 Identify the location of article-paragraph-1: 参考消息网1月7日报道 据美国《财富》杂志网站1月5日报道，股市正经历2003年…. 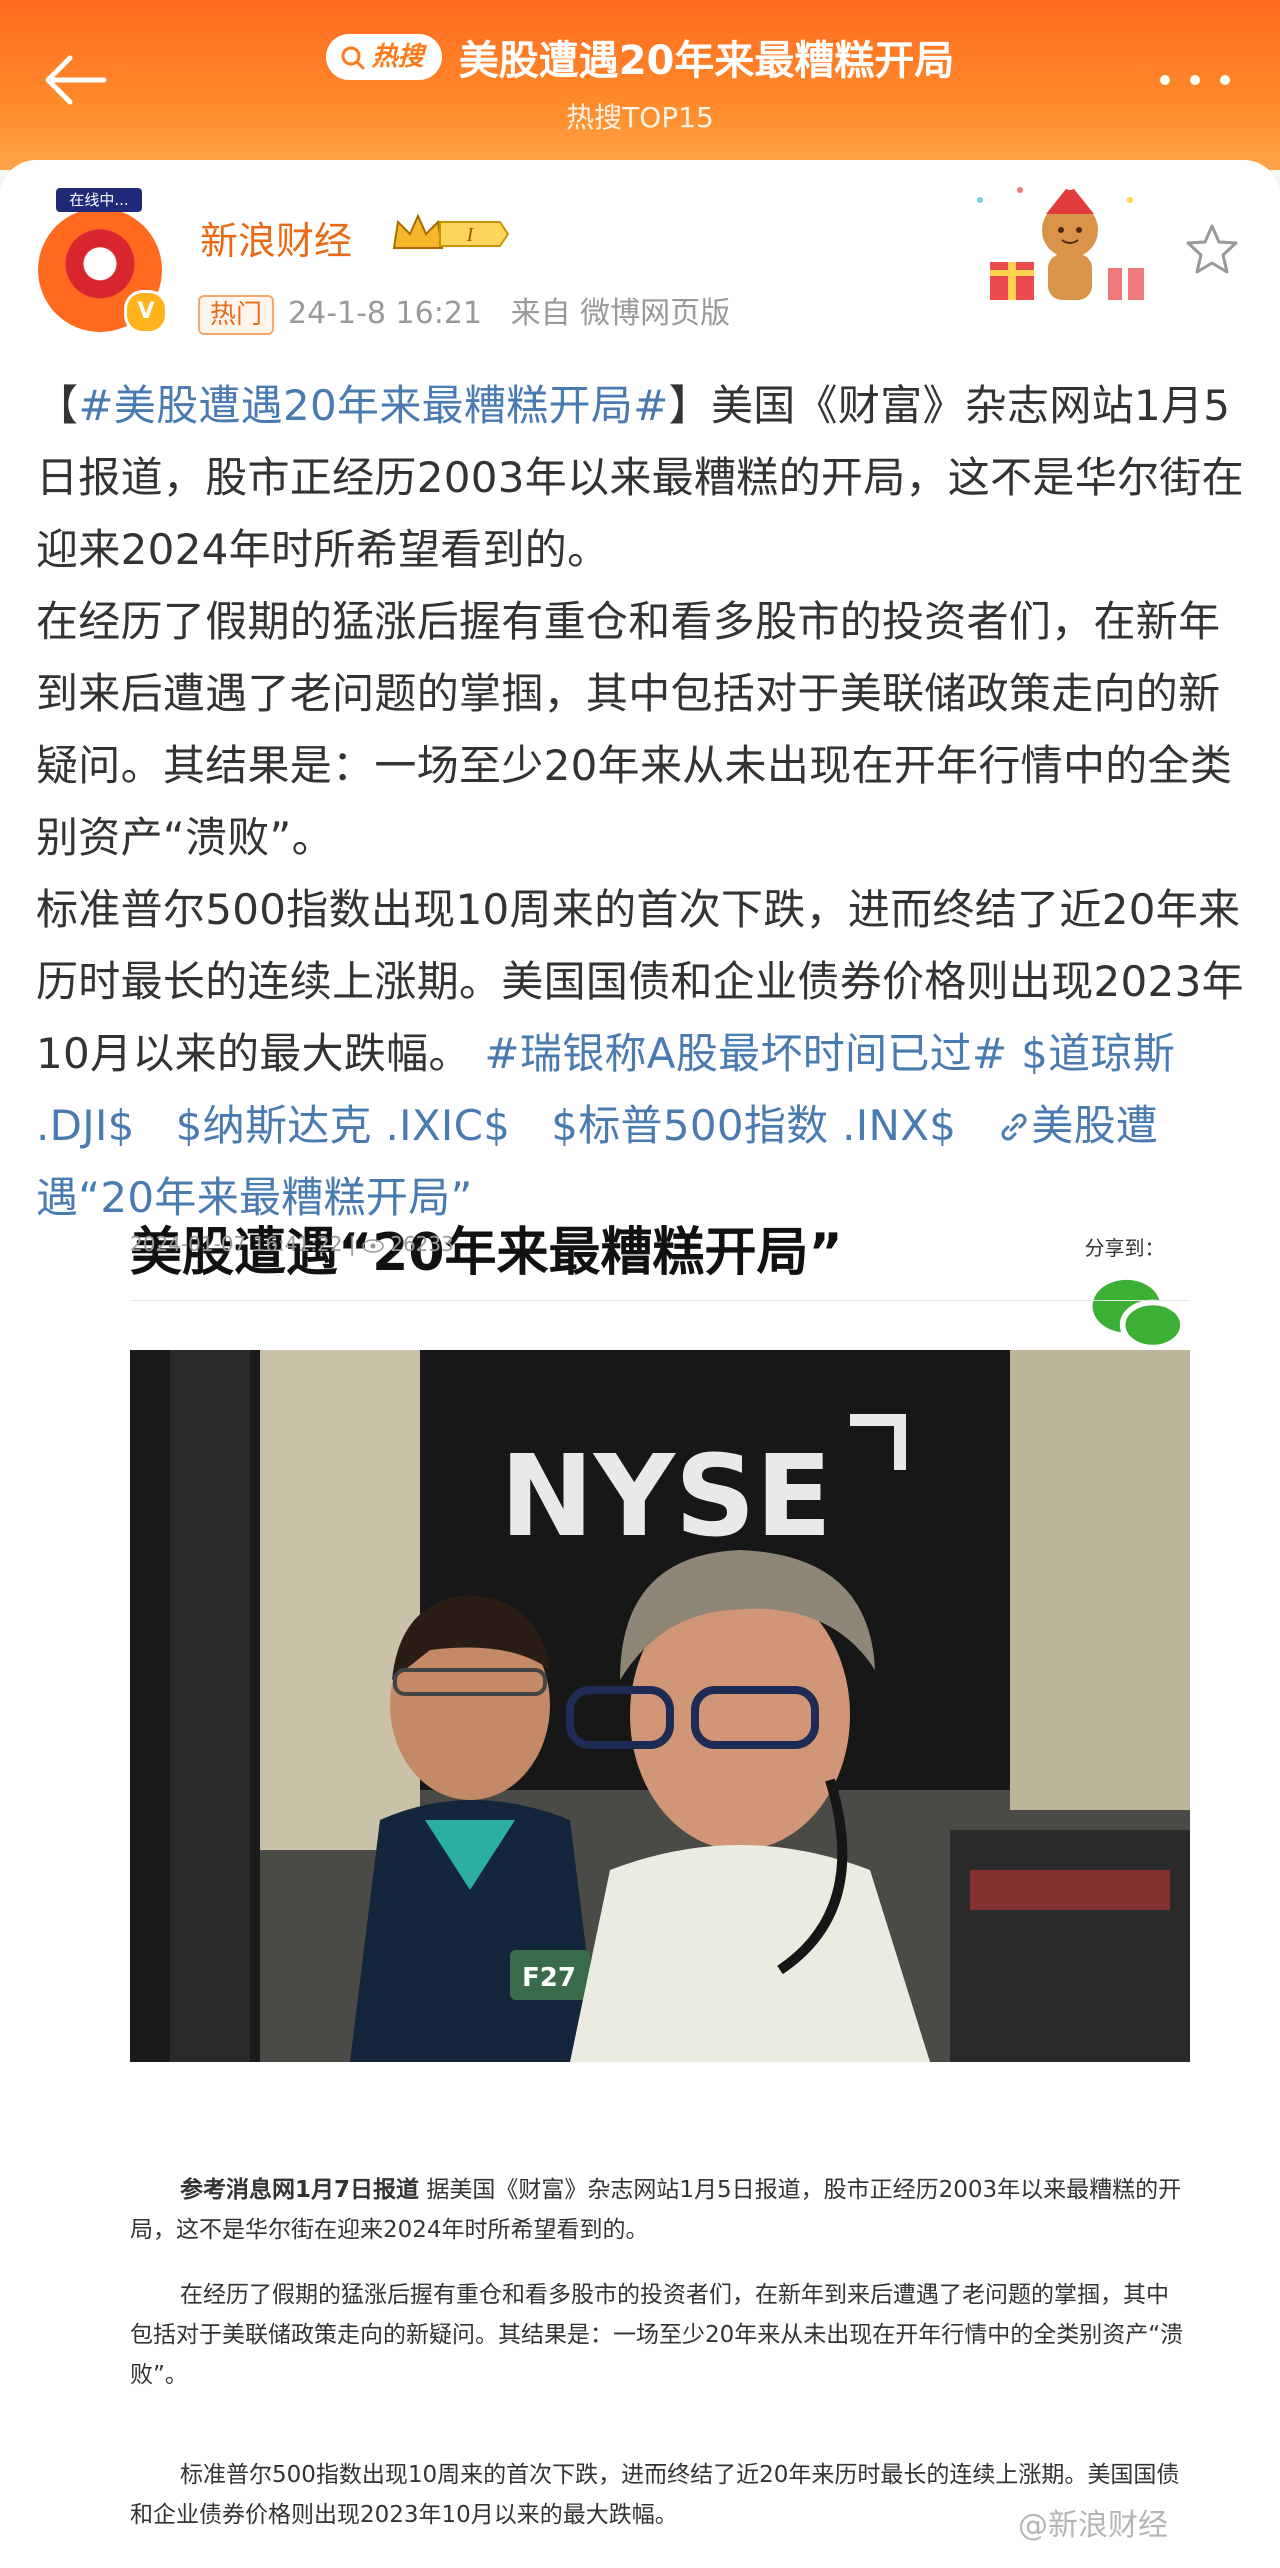
(660, 2210).